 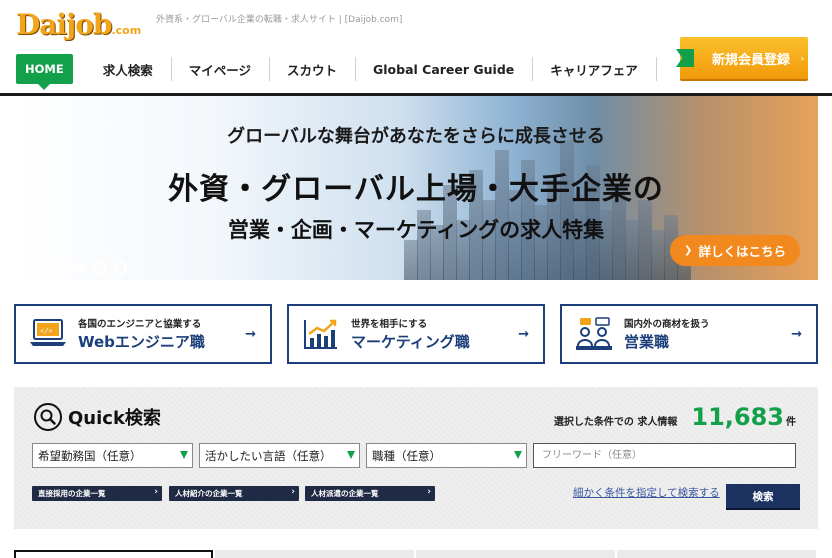 I want to click on nav-career-fair: キャリアフェア, so click(x=594, y=69).